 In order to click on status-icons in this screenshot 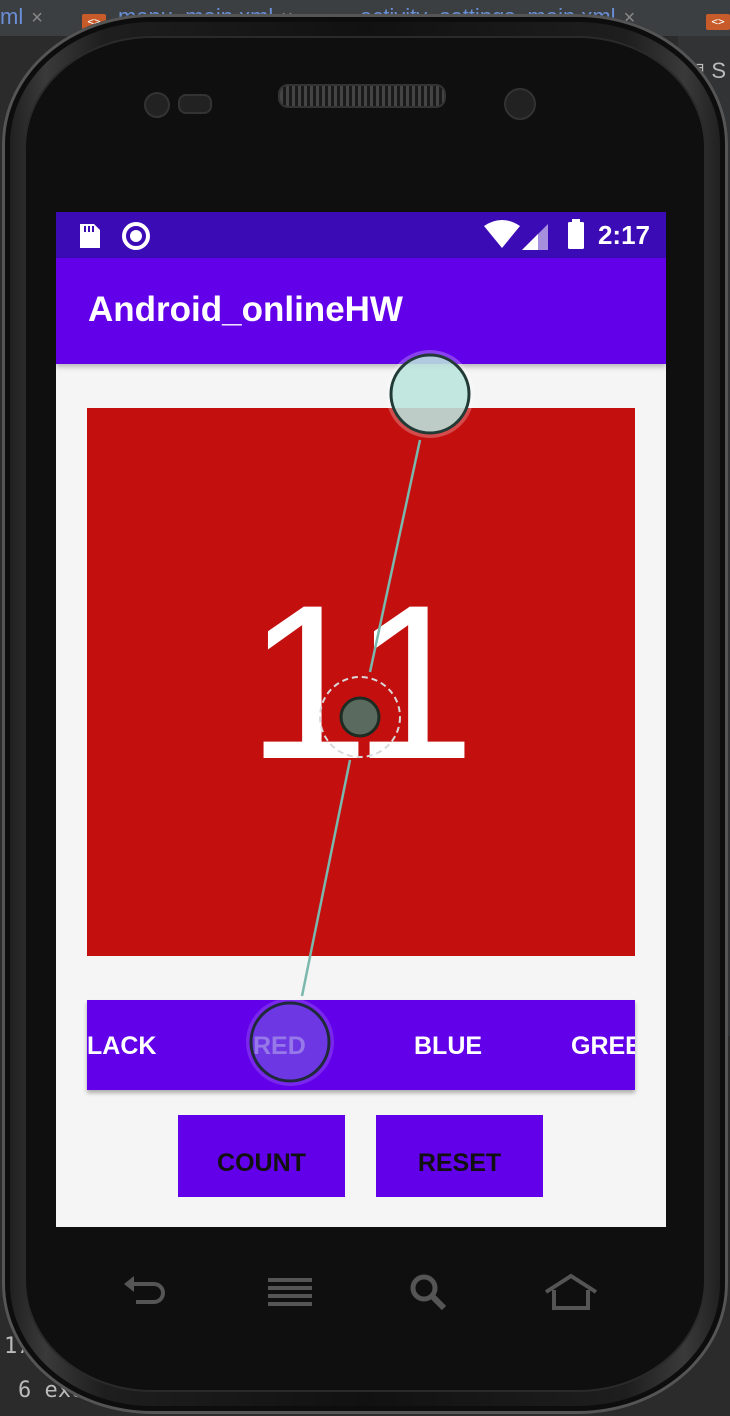, I will do `click(332, 234)`.